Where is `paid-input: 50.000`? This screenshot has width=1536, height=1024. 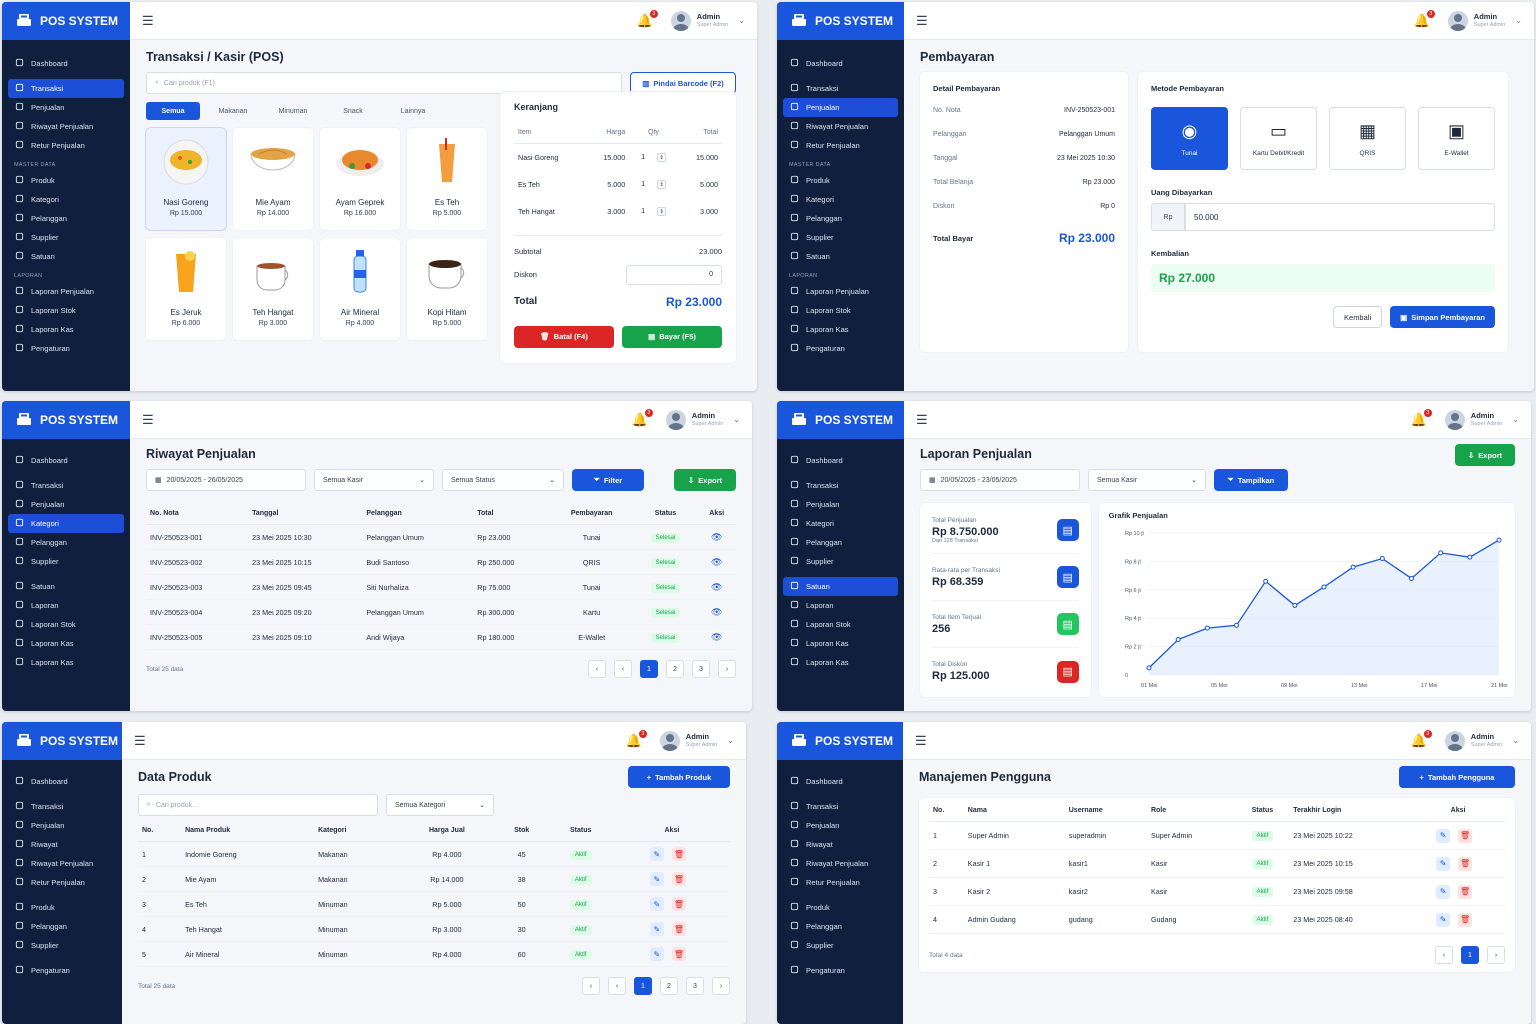 paid-input: 50.000 is located at coordinates (1340, 217).